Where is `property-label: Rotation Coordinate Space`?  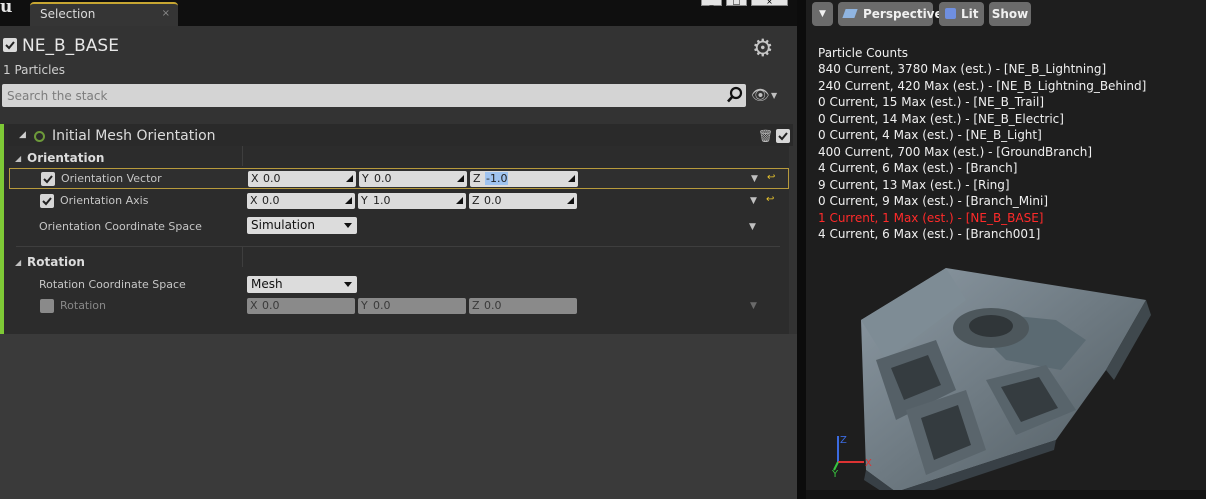
property-label: Rotation Coordinate Space is located at coordinates (112, 284).